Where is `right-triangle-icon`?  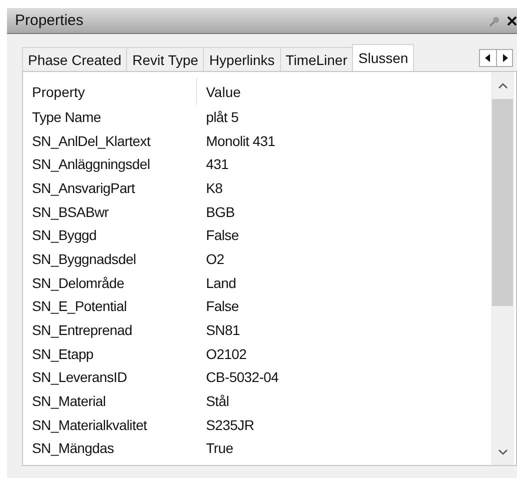 right-triangle-icon is located at coordinates (505, 58).